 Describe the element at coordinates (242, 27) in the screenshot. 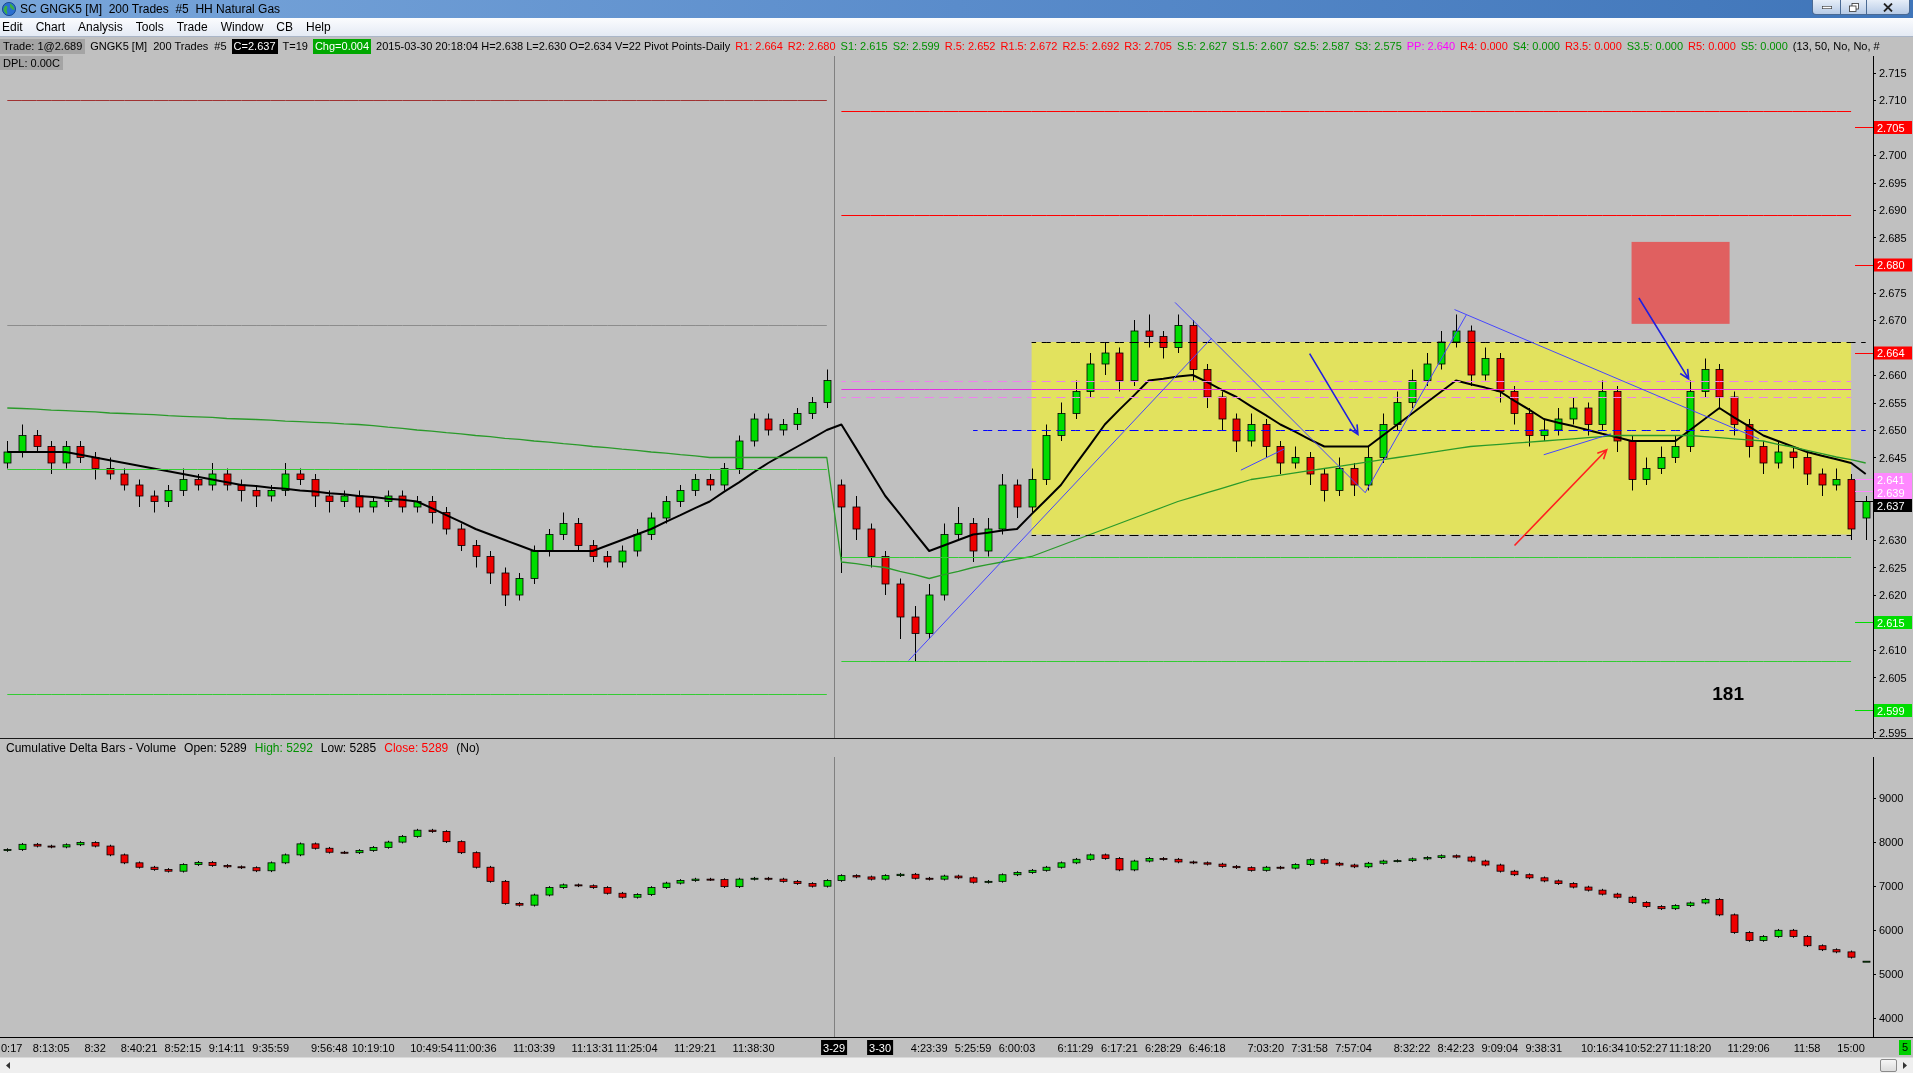

I see `menu-item: Window` at that location.